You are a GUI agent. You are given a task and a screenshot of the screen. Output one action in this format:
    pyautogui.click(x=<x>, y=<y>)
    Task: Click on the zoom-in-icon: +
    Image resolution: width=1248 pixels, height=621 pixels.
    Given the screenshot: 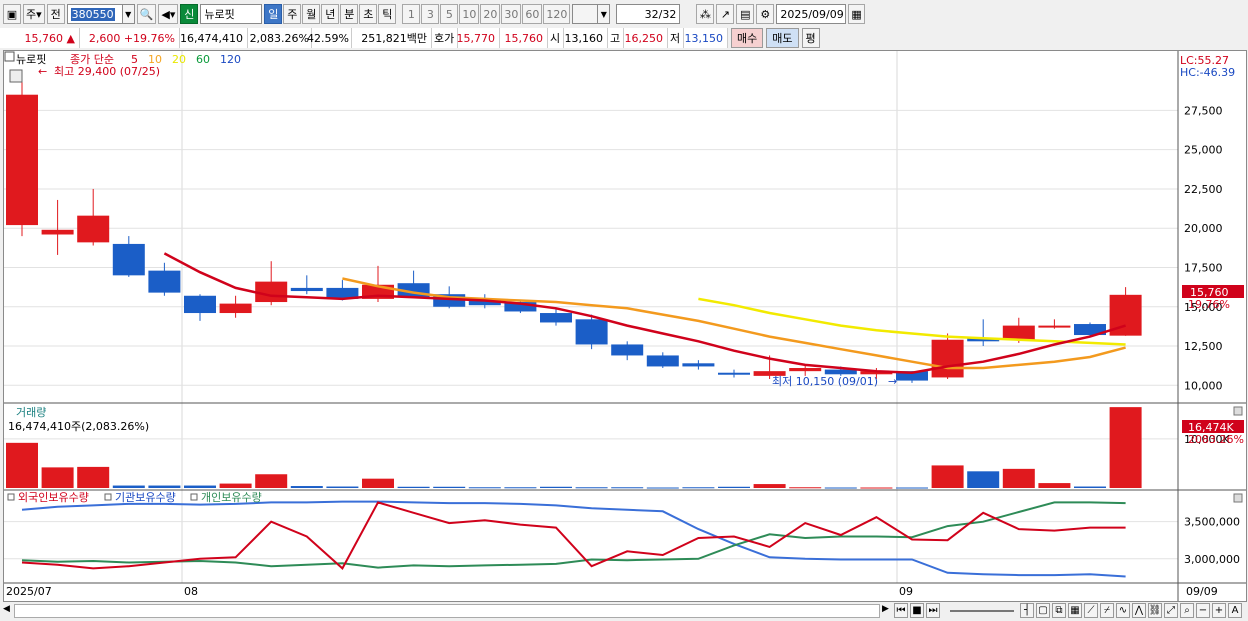 What is the action you would take?
    pyautogui.click(x=1219, y=610)
    